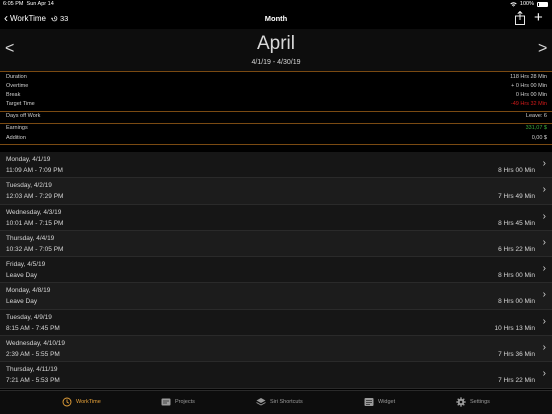  I want to click on battery-icon, so click(542, 4).